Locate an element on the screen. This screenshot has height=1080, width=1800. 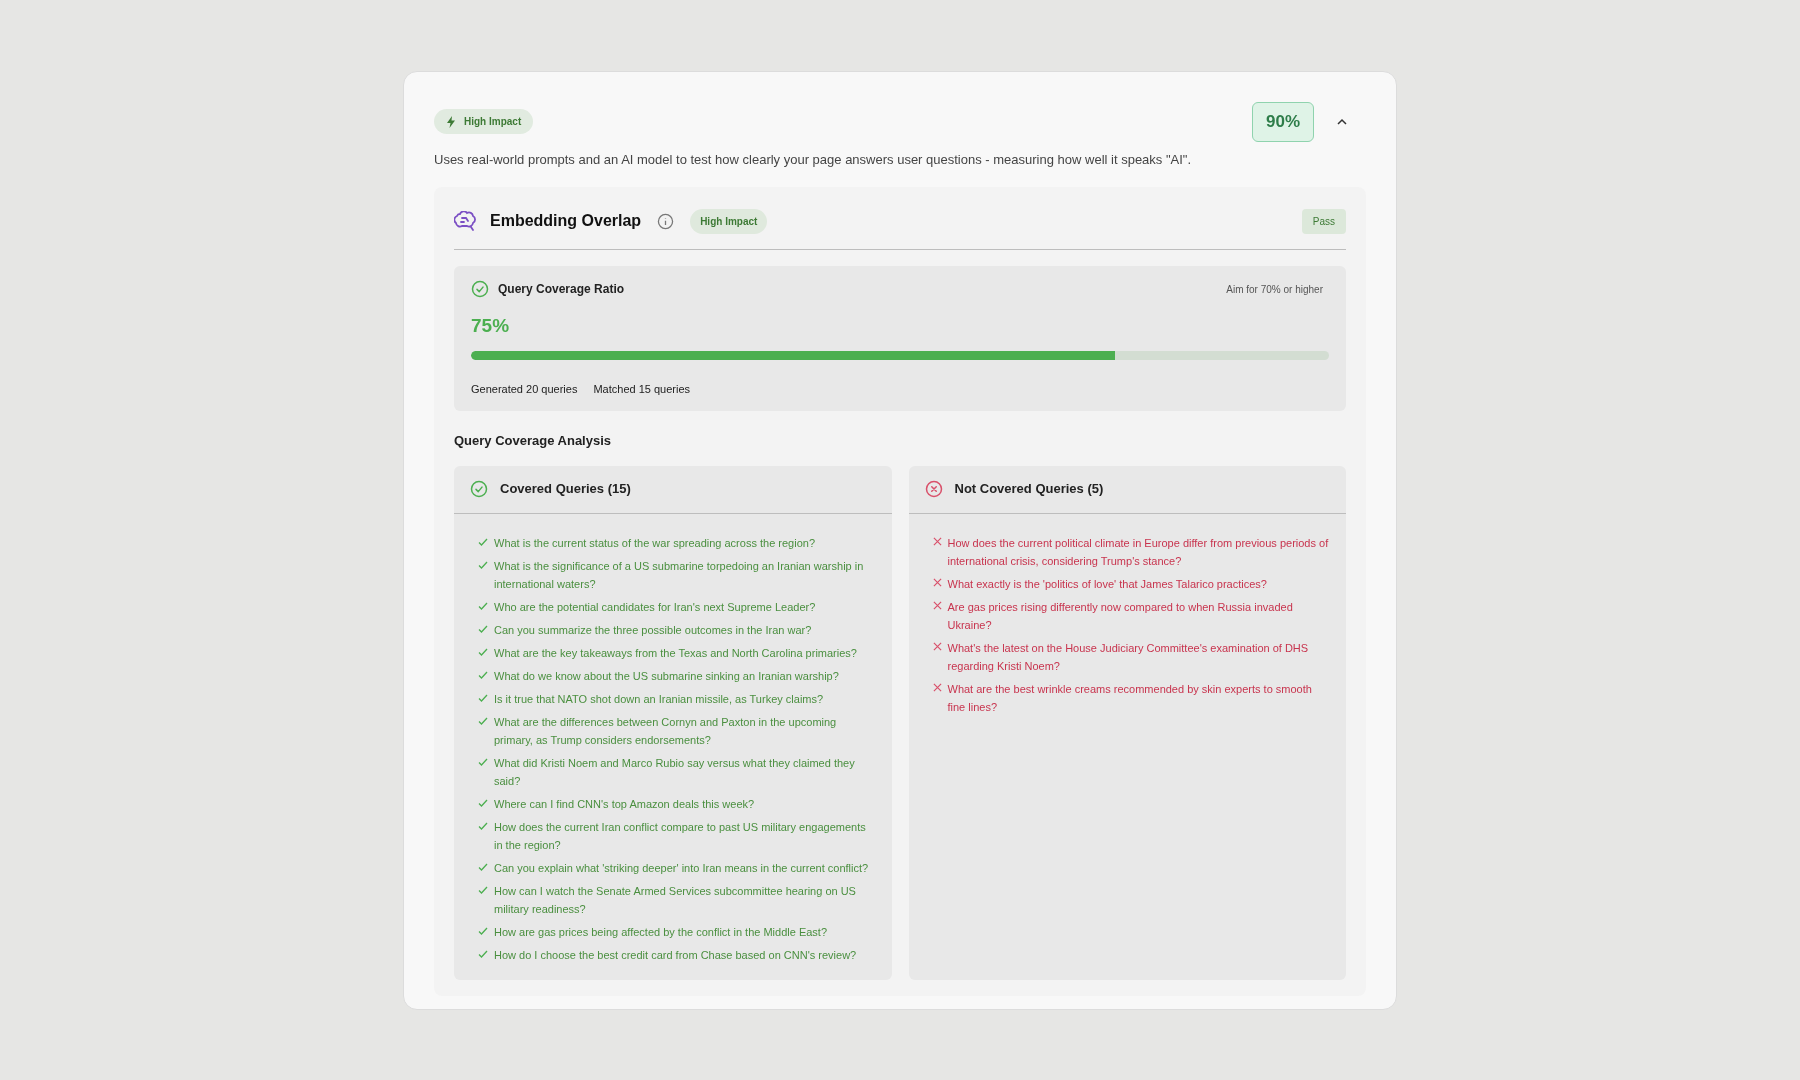
panel-title: Not Covered Queries (5) is located at coordinates (1029, 489).